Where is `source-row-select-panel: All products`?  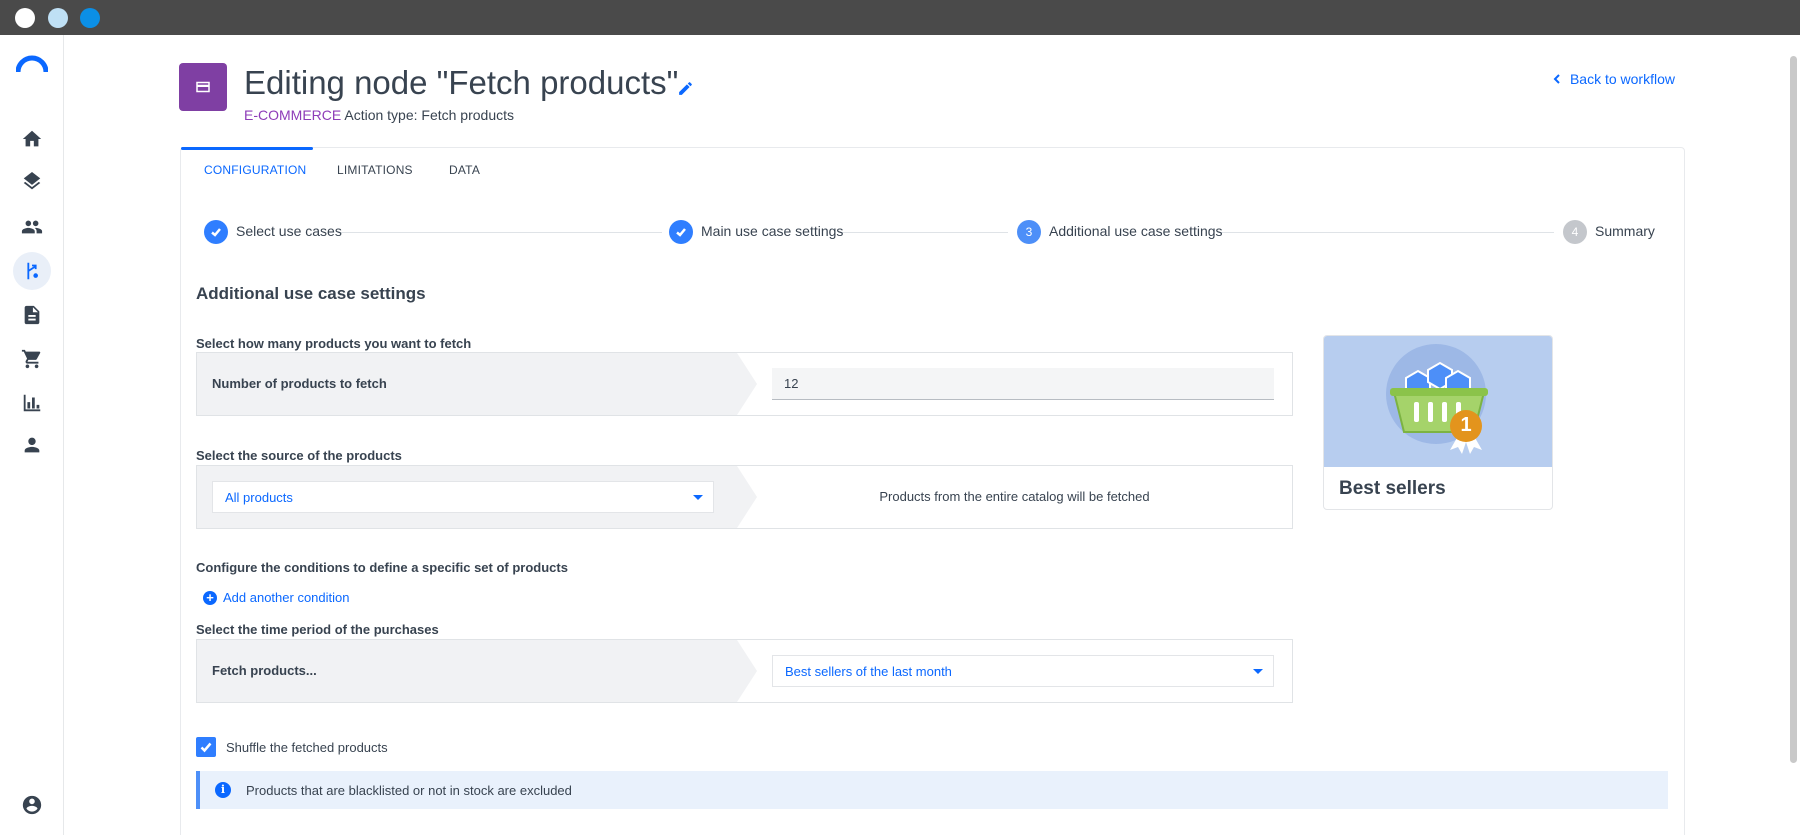 source-row-select-panel: All products is located at coordinates (467, 497).